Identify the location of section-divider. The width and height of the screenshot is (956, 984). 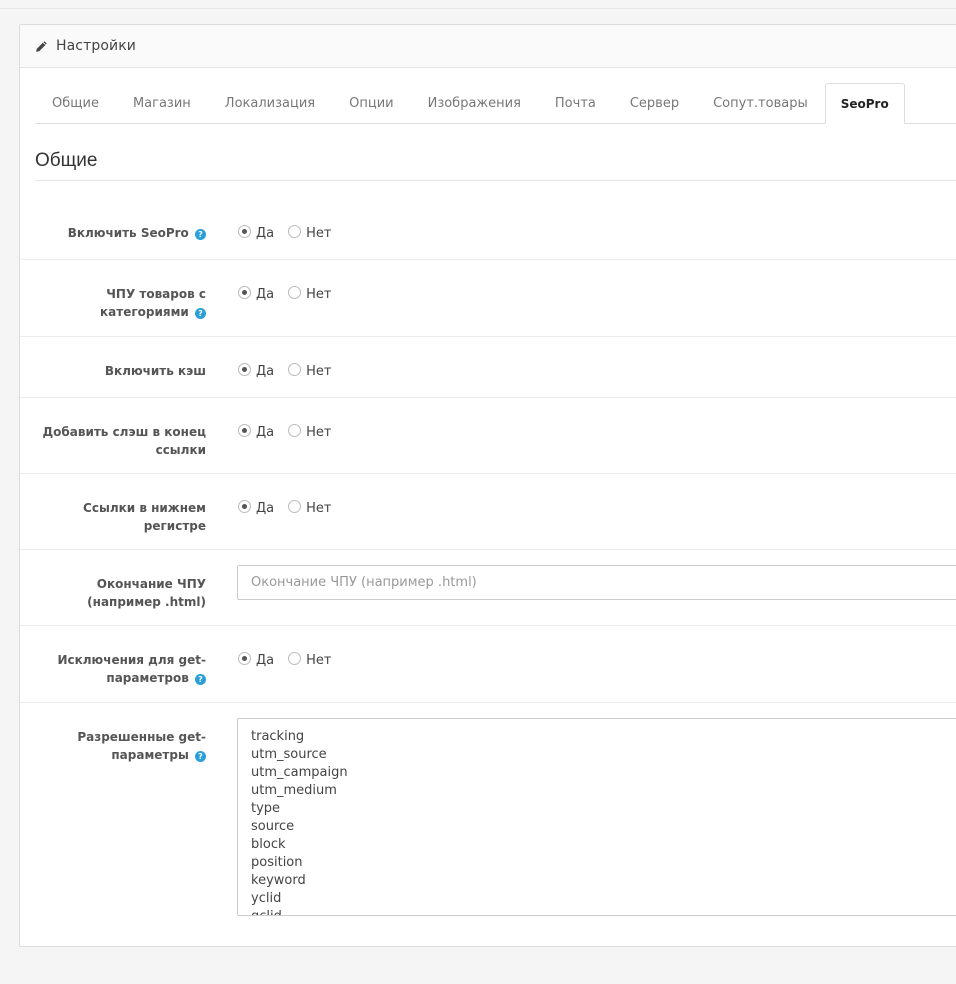
(495, 180).